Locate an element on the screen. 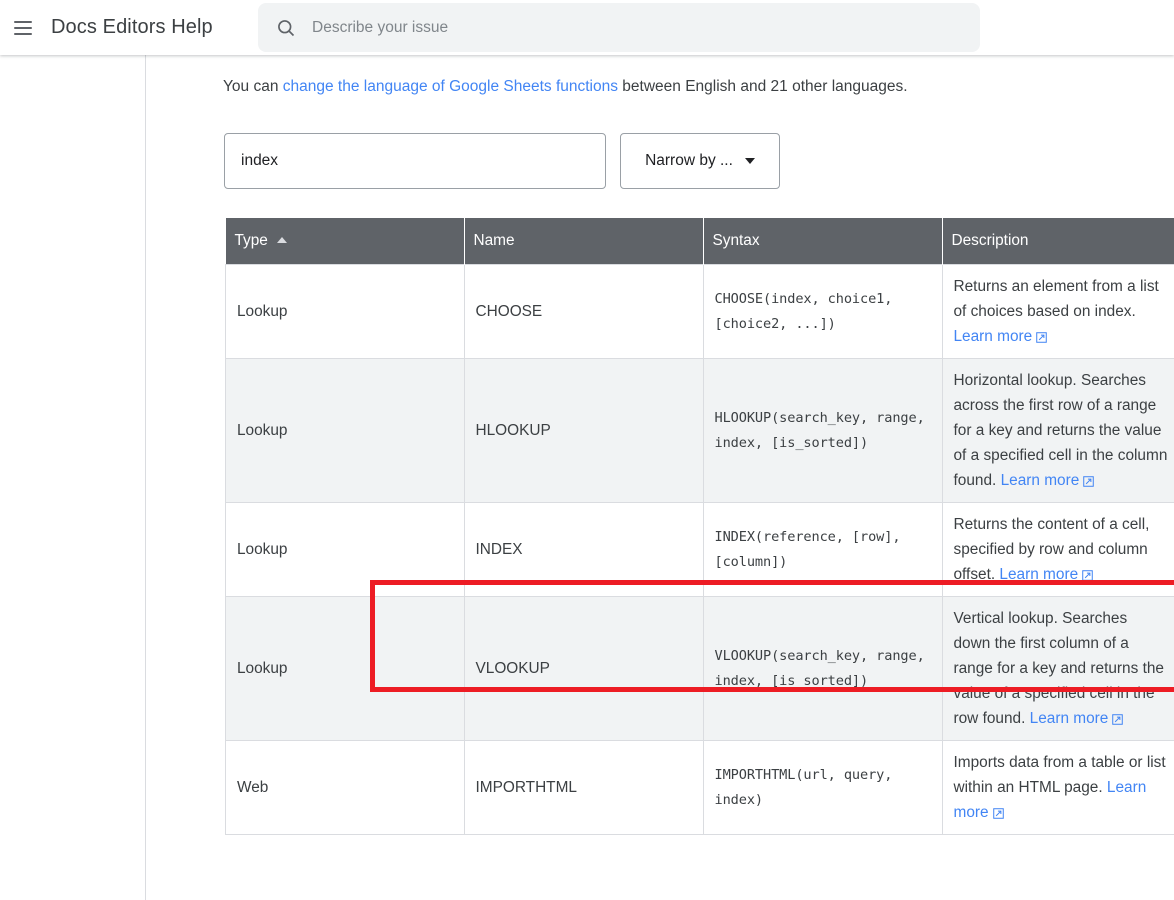 The image size is (1174, 900). column-header-type: Type is located at coordinates (345, 241).